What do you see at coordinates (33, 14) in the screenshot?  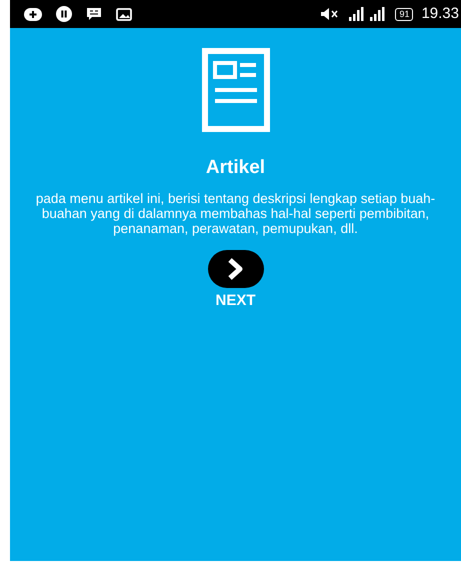 I see `add-badge-icon` at bounding box center [33, 14].